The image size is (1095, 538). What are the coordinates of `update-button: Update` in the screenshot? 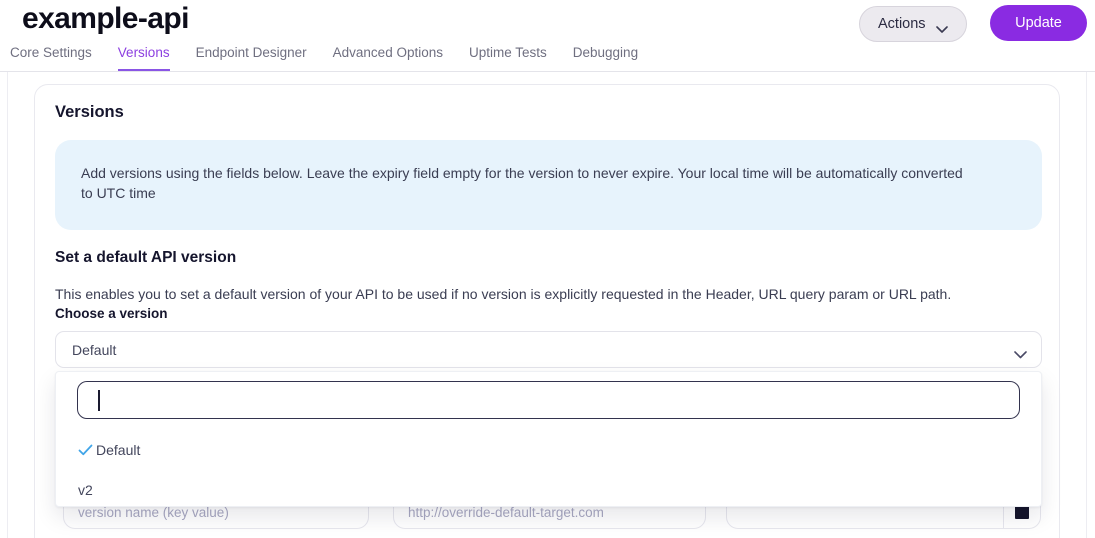 It's located at (1038, 23).